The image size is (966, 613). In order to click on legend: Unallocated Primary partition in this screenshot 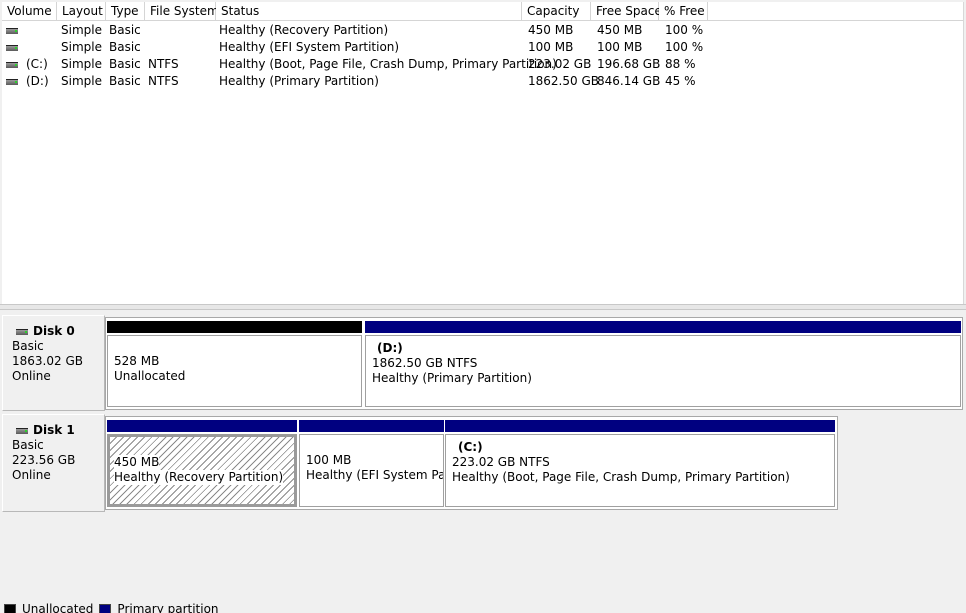, I will do `click(114, 607)`.